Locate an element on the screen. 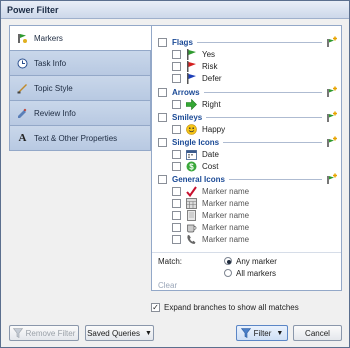  calendar-grid-icon is located at coordinates (191, 203).